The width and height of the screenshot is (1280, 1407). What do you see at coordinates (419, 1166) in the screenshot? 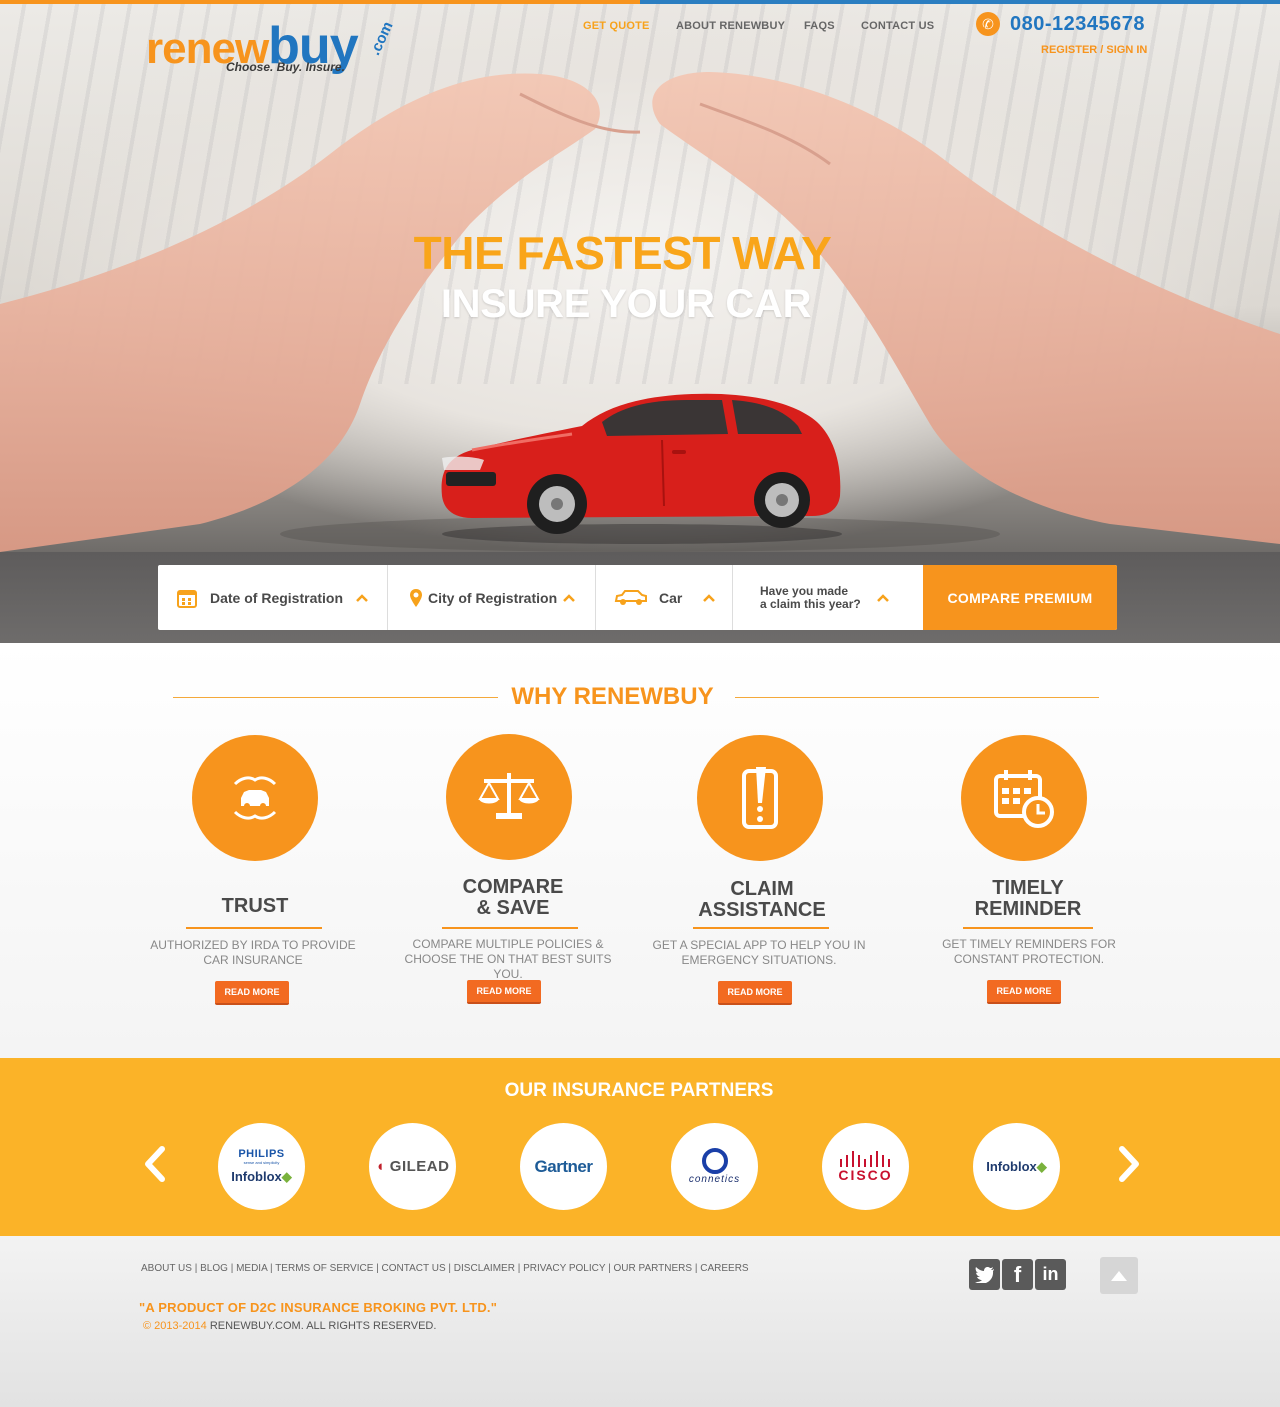
I see `gilead-text: GILEAD` at bounding box center [419, 1166].